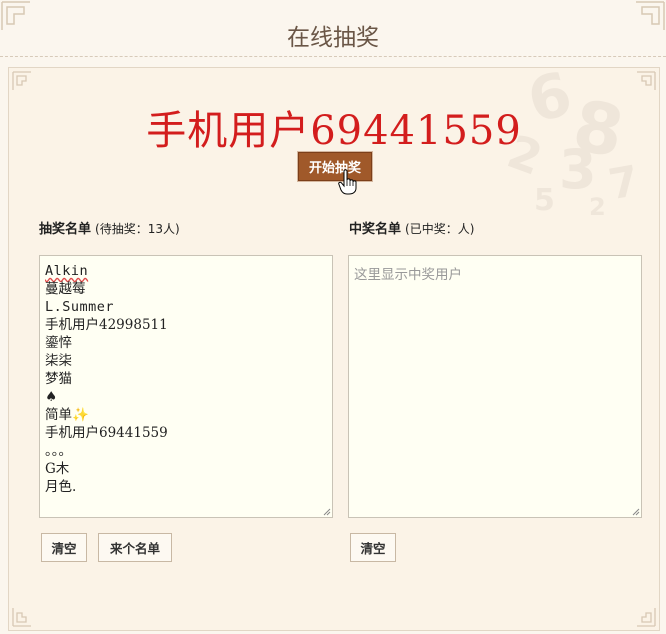  What do you see at coordinates (67, 415) in the screenshot?
I see `draw-list-entry: 简单✨` at bounding box center [67, 415].